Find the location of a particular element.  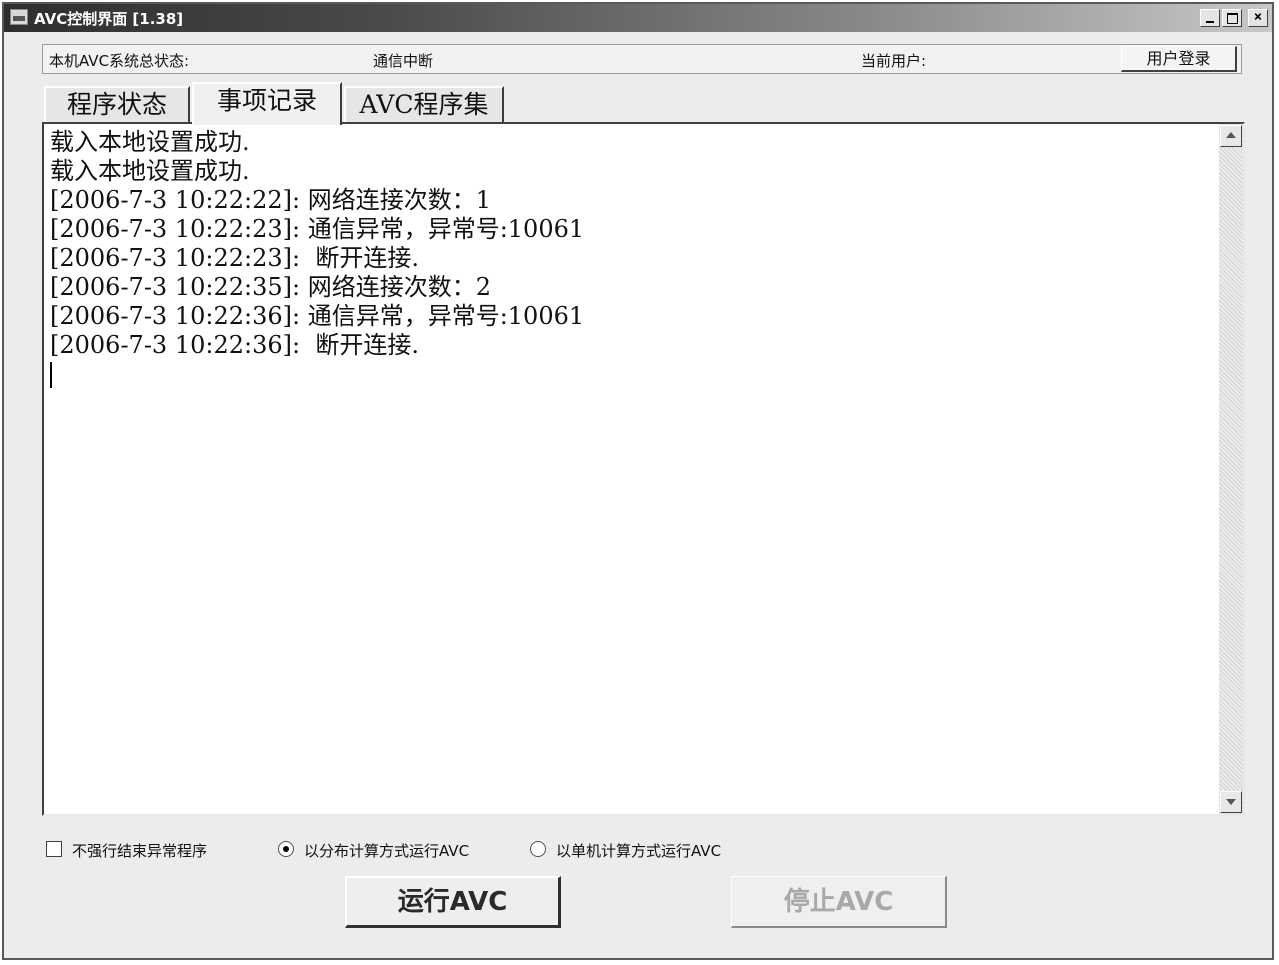

standalone-radio-option: 以单机计算方式运行AVC is located at coordinates (650, 850).